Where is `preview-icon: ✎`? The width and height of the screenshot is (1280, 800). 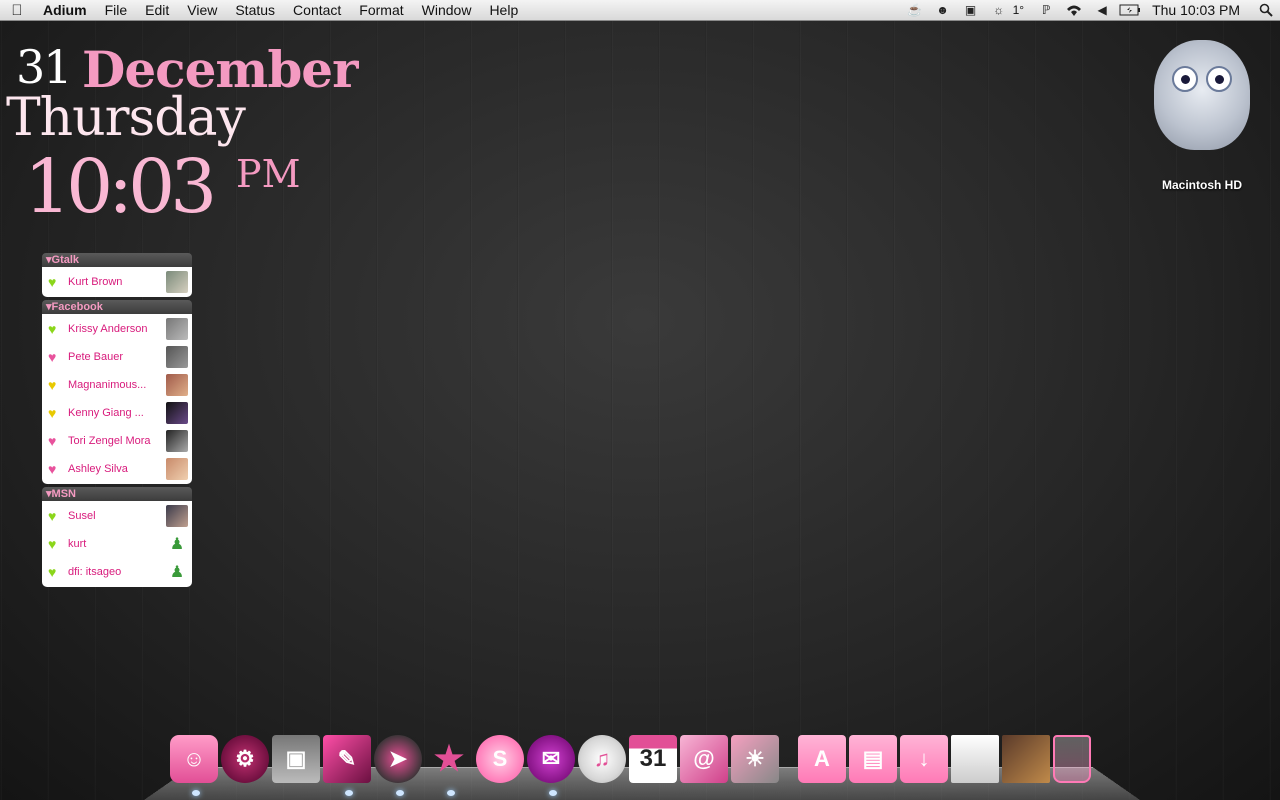 preview-icon: ✎ is located at coordinates (347, 759).